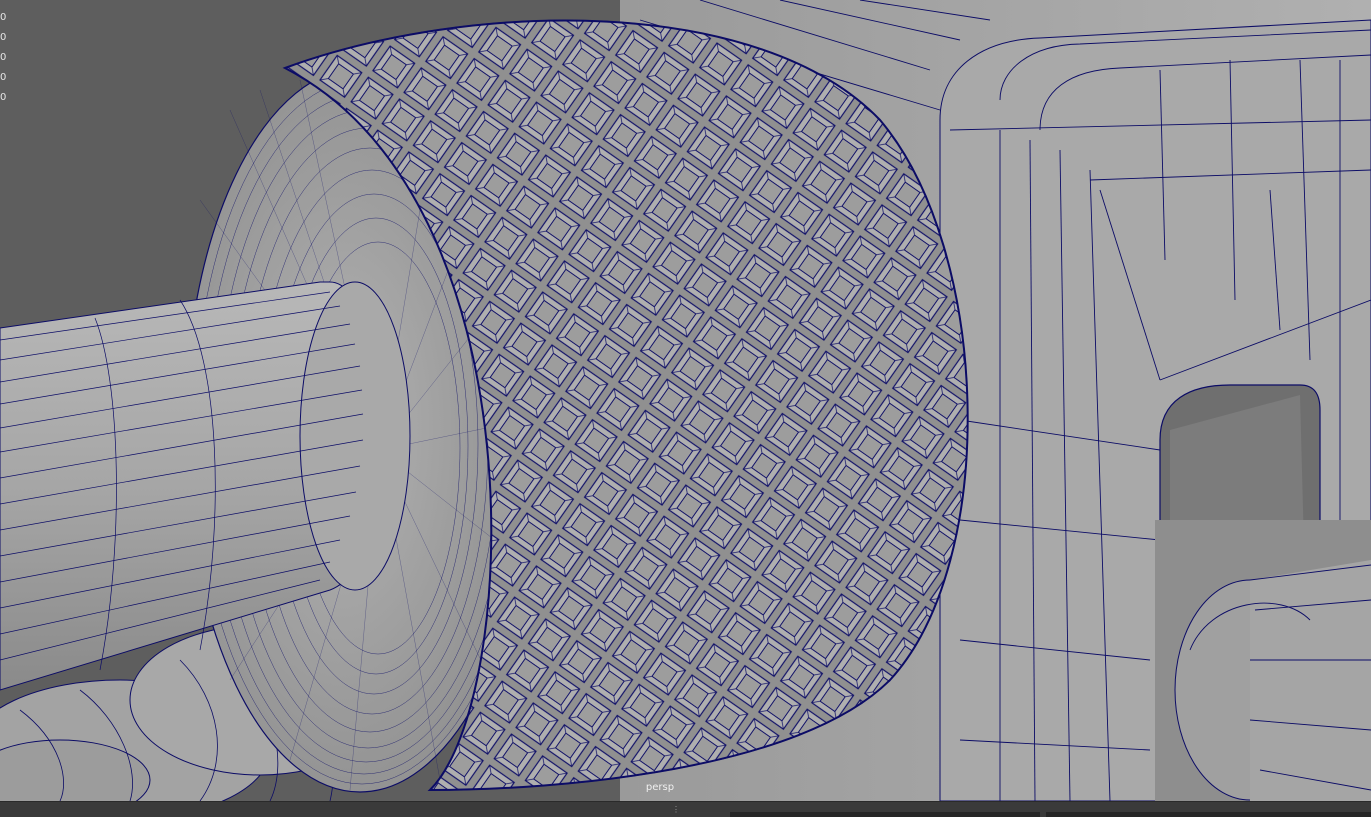  What do you see at coordinates (685, 809) in the screenshot?
I see `panel-bottom-bar: ⋮` at bounding box center [685, 809].